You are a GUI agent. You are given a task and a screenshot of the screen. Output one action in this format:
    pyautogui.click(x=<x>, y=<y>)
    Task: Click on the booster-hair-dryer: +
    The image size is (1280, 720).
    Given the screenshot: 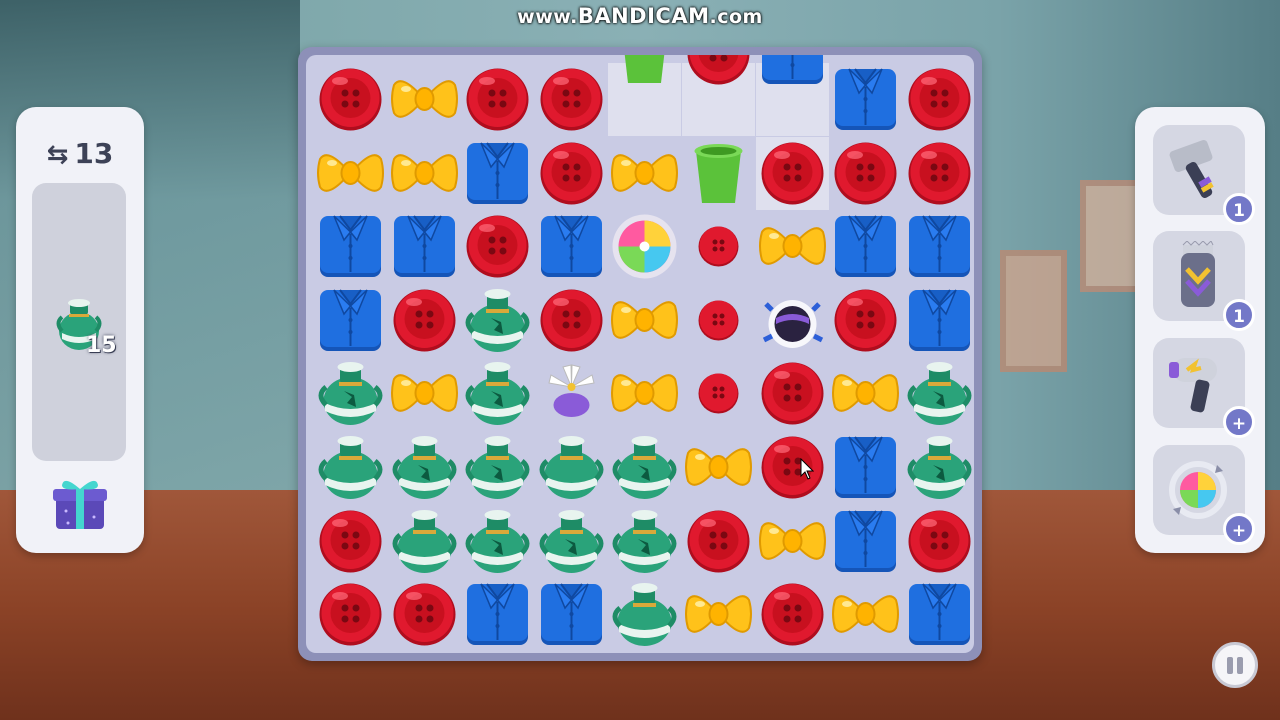 What is the action you would take?
    pyautogui.click(x=1204, y=388)
    